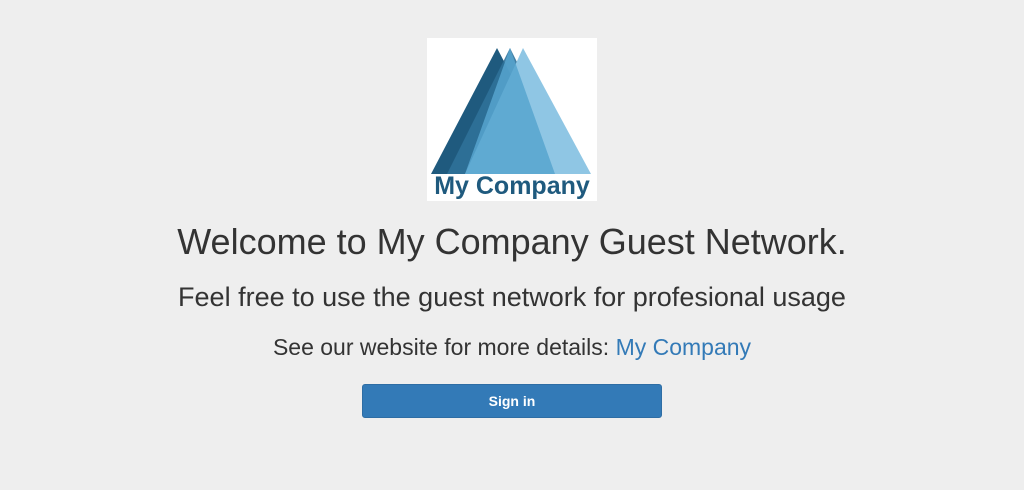 This screenshot has width=1024, height=490. What do you see at coordinates (512, 119) in the screenshot?
I see `company-logo: My Company` at bounding box center [512, 119].